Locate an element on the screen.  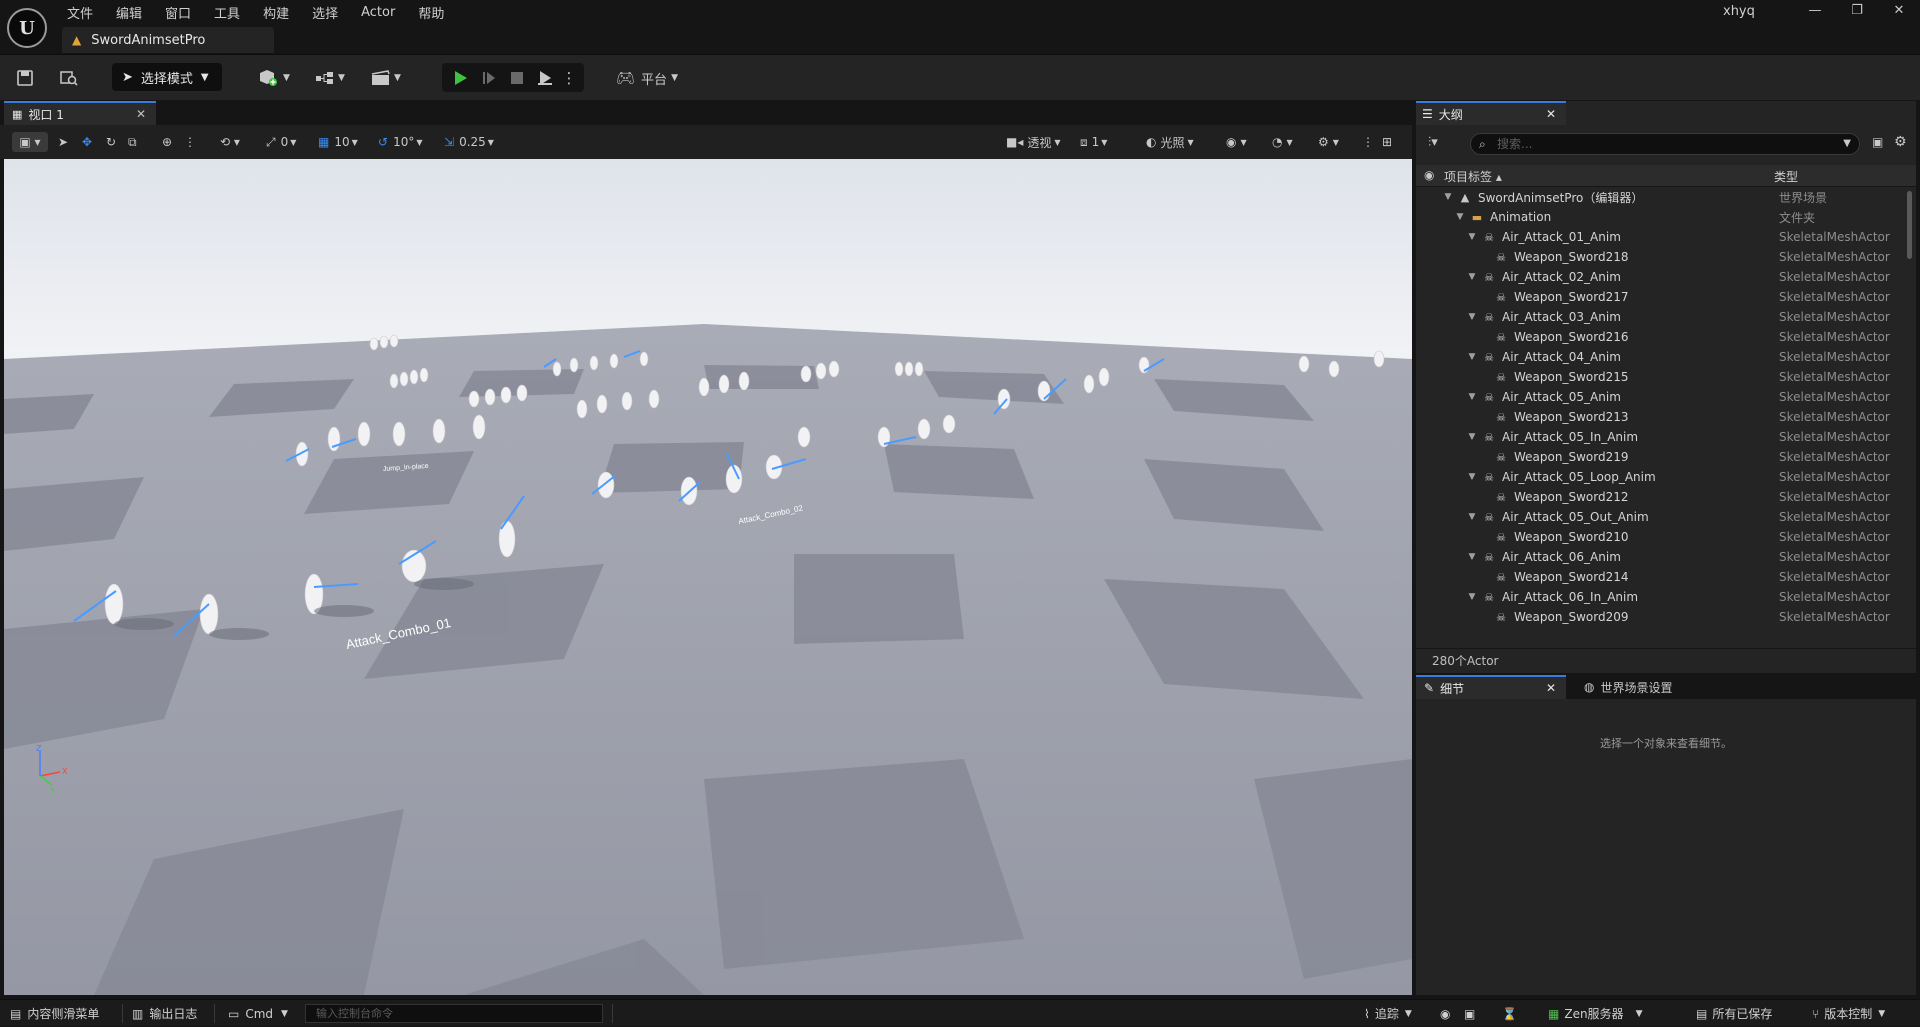
save-status-button: ▤ 所有已保存 is located at coordinates (1734, 1013).